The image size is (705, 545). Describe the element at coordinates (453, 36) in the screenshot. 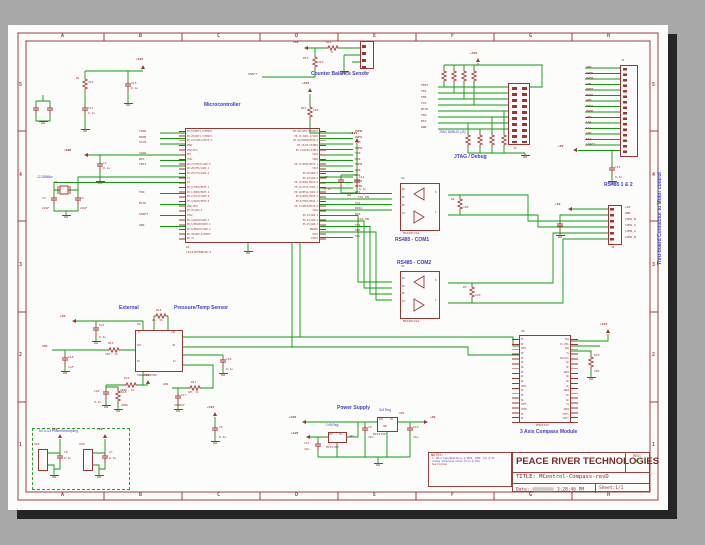

I see `schematic-label: F` at that location.